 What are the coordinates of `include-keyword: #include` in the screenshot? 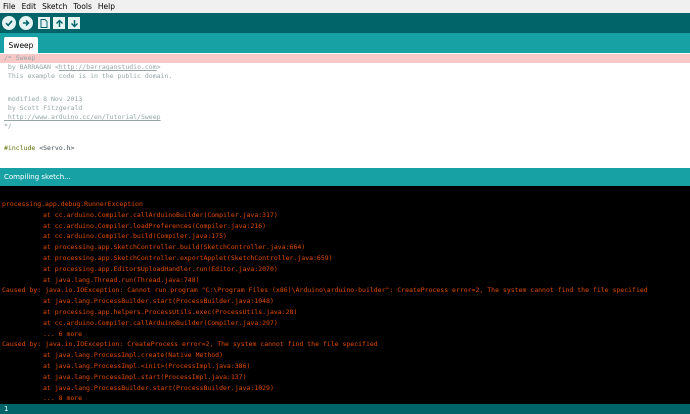 It's located at (20, 148).